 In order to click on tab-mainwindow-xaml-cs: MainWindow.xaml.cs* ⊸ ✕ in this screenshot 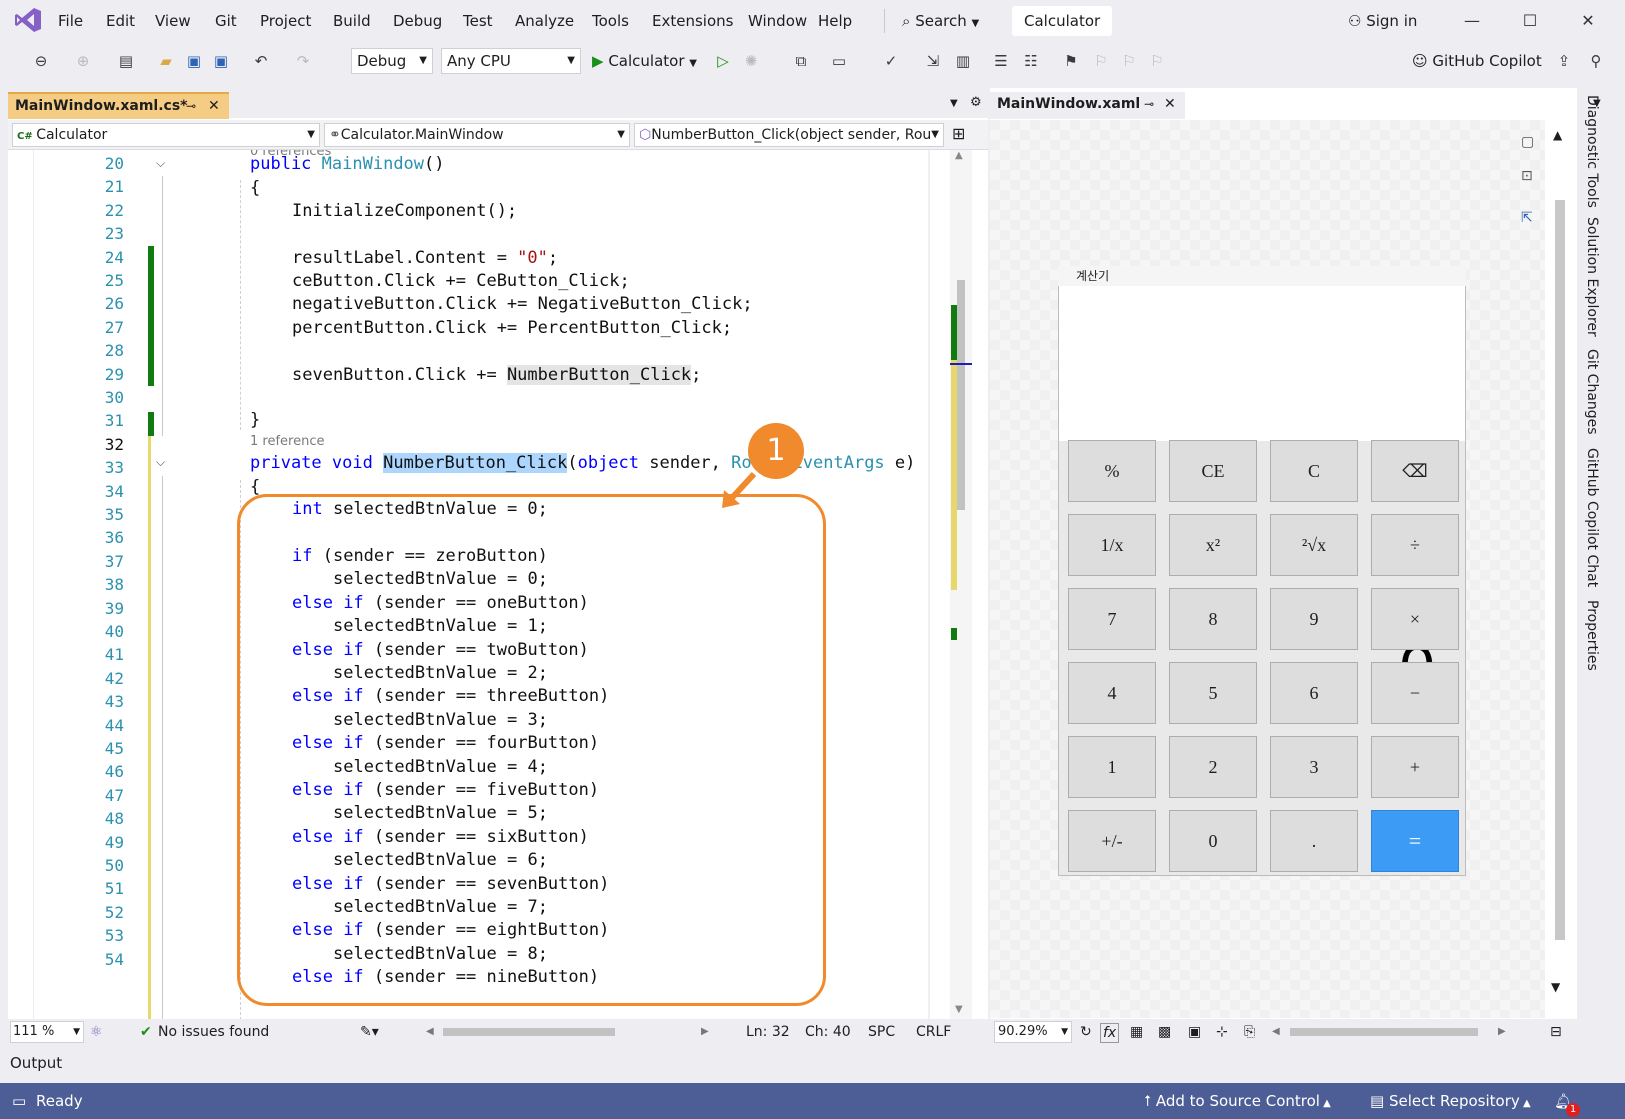, I will do `click(118, 105)`.